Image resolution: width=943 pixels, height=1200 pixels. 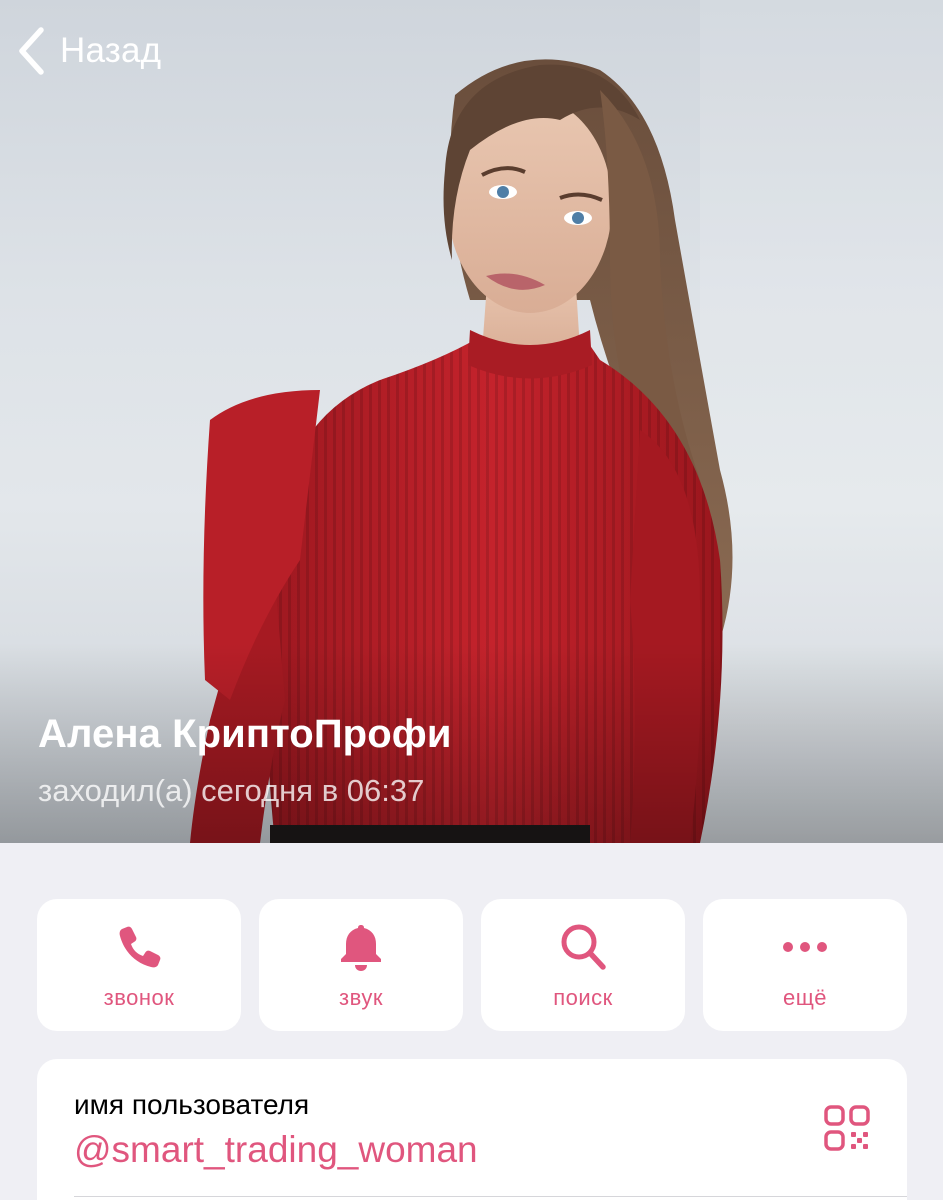 I want to click on more-button-label: ещё, so click(x=805, y=997).